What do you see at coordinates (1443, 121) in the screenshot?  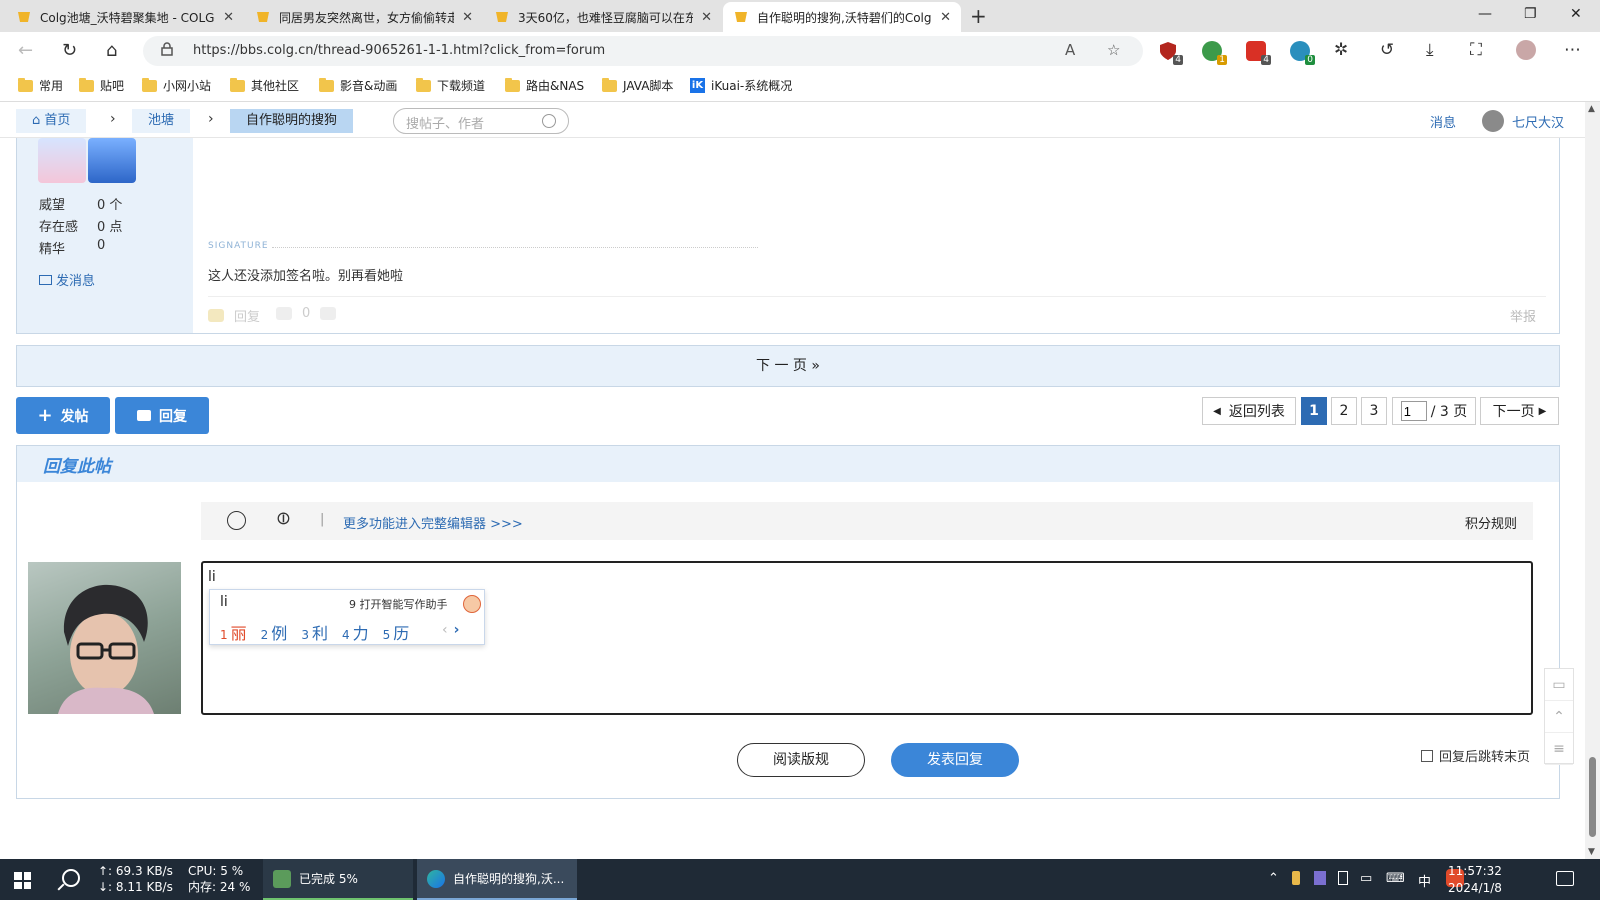 I see `messages-link: 消息` at bounding box center [1443, 121].